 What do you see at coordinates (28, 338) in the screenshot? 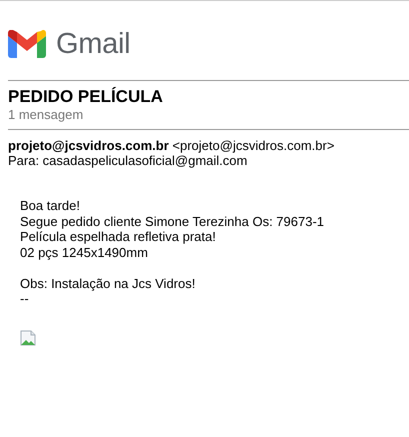
I see `broken-image-icon` at bounding box center [28, 338].